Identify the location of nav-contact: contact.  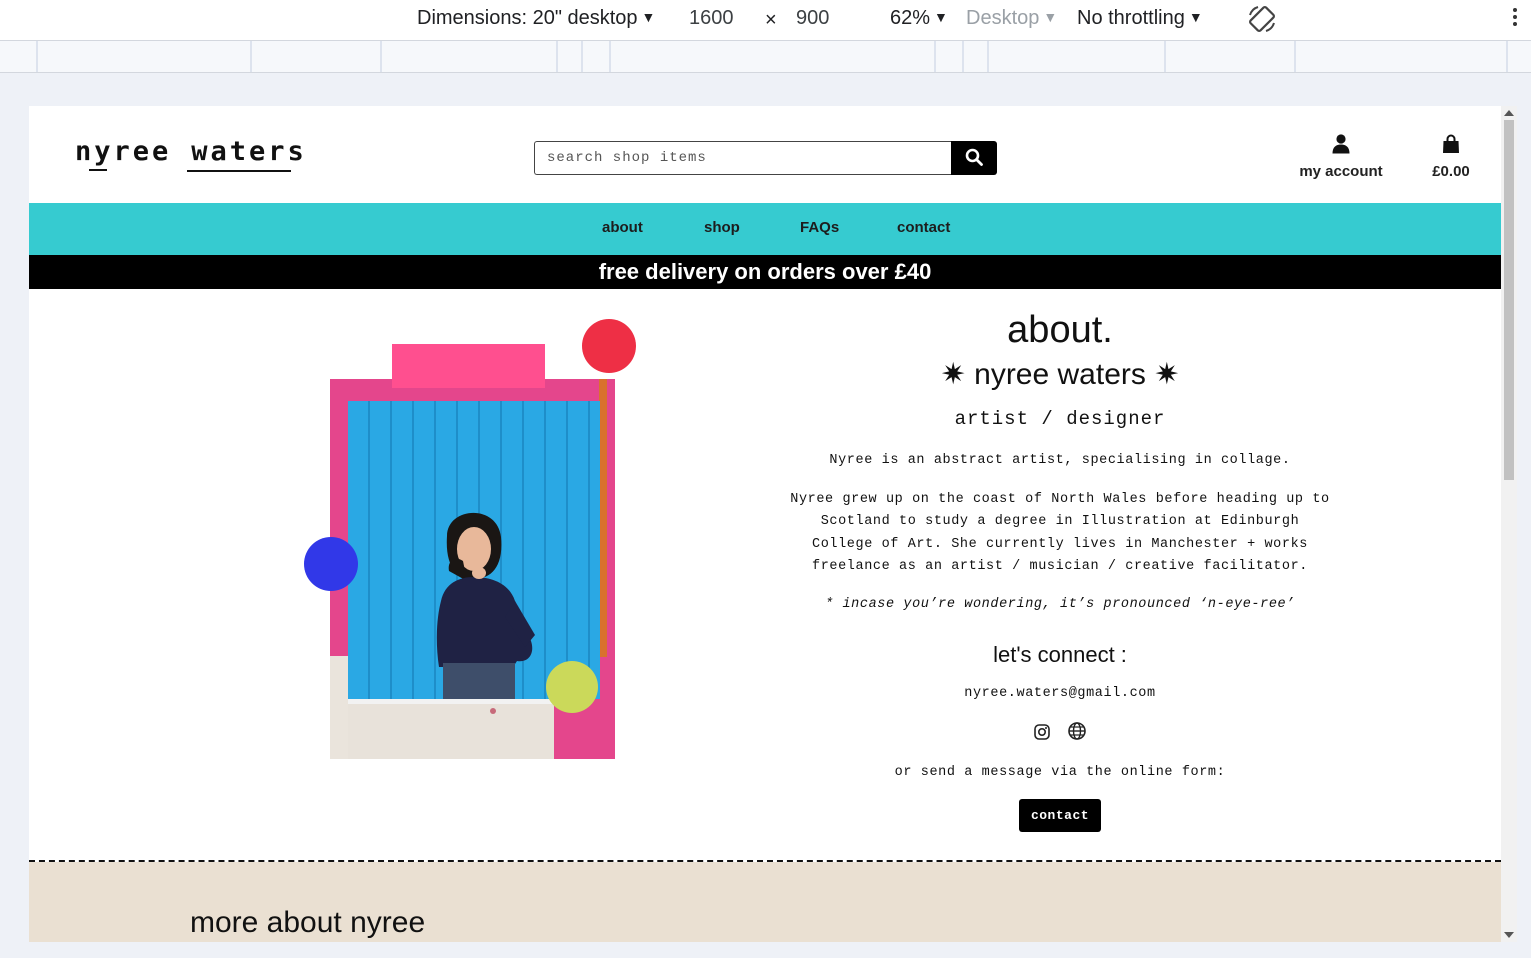
(923, 227).